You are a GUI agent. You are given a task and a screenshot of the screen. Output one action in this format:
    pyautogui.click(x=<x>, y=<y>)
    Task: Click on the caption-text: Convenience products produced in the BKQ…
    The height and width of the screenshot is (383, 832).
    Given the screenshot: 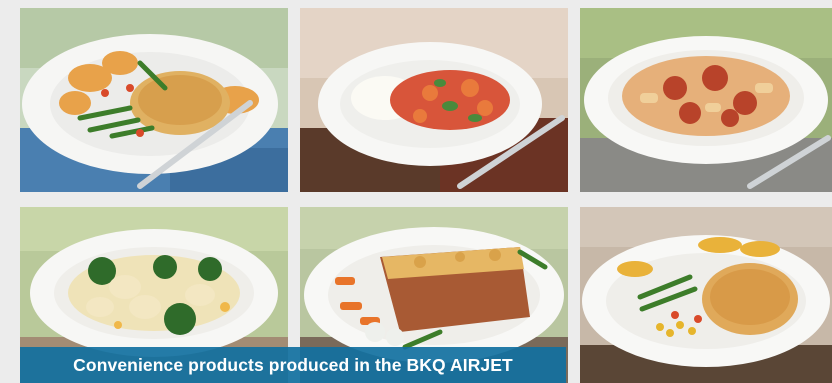 What is the action you would take?
    pyautogui.click(x=293, y=365)
    